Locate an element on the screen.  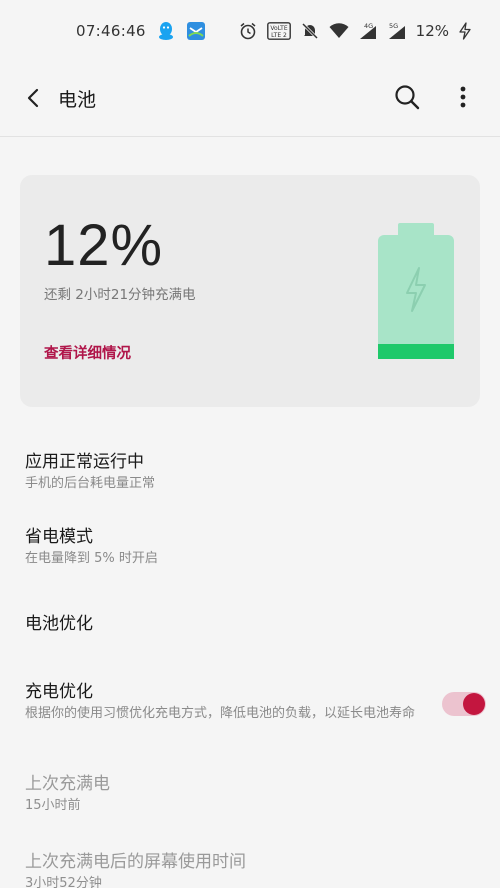
more-options-button is located at coordinates (463, 97).